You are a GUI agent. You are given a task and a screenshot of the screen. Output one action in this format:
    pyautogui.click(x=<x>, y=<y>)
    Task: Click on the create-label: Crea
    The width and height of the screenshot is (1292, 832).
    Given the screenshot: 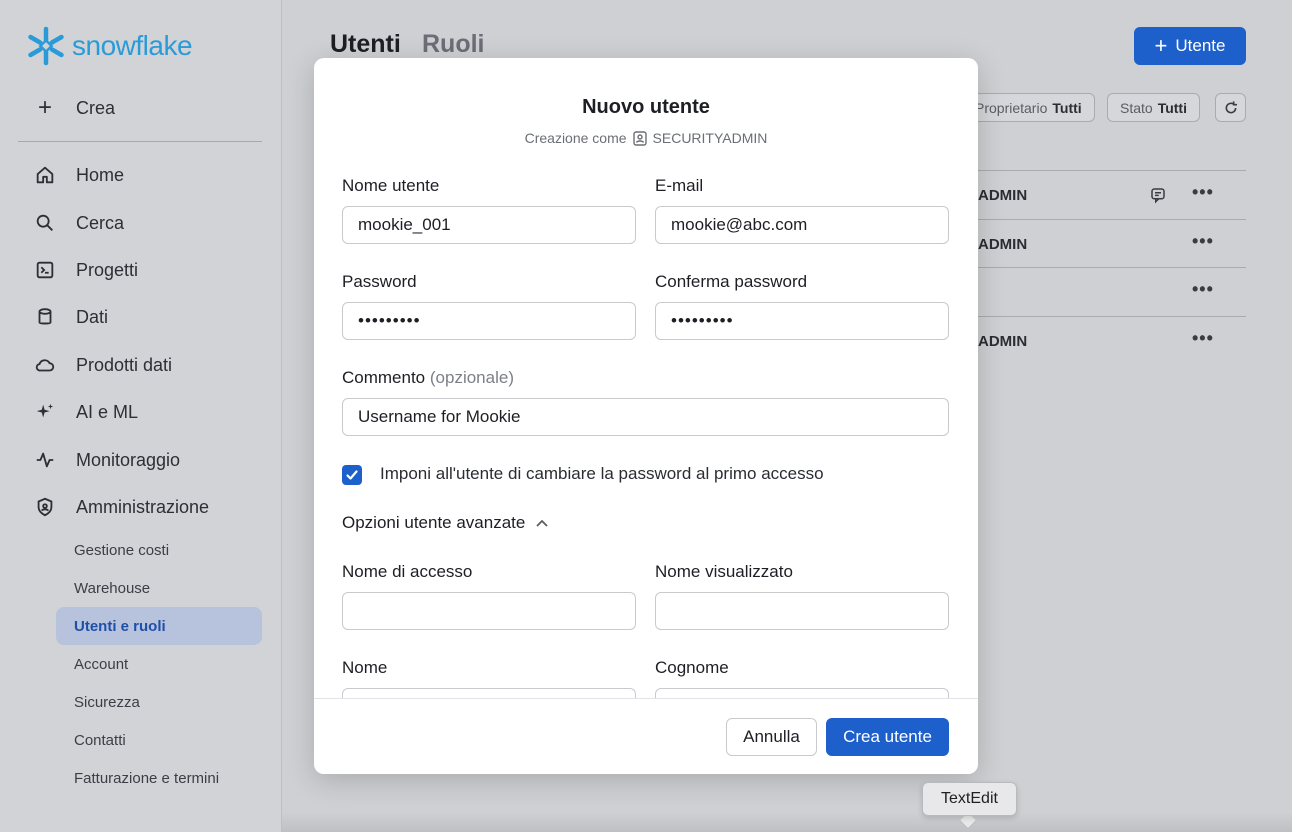 What is the action you would take?
    pyautogui.click(x=96, y=107)
    